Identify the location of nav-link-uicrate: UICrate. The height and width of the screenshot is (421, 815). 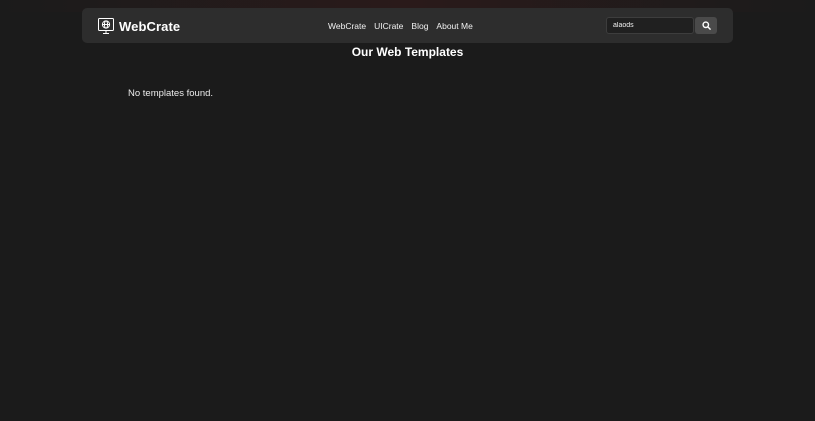
(388, 26).